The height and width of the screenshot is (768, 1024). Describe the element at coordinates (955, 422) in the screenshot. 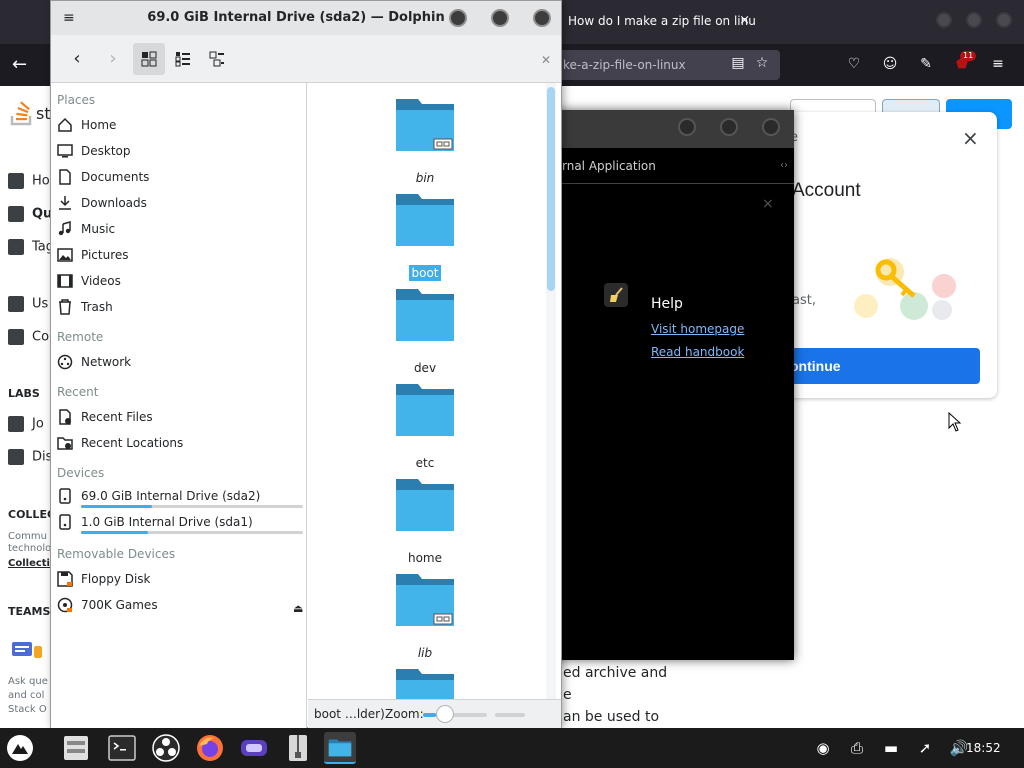

I see `mouse-cursor-icon` at that location.